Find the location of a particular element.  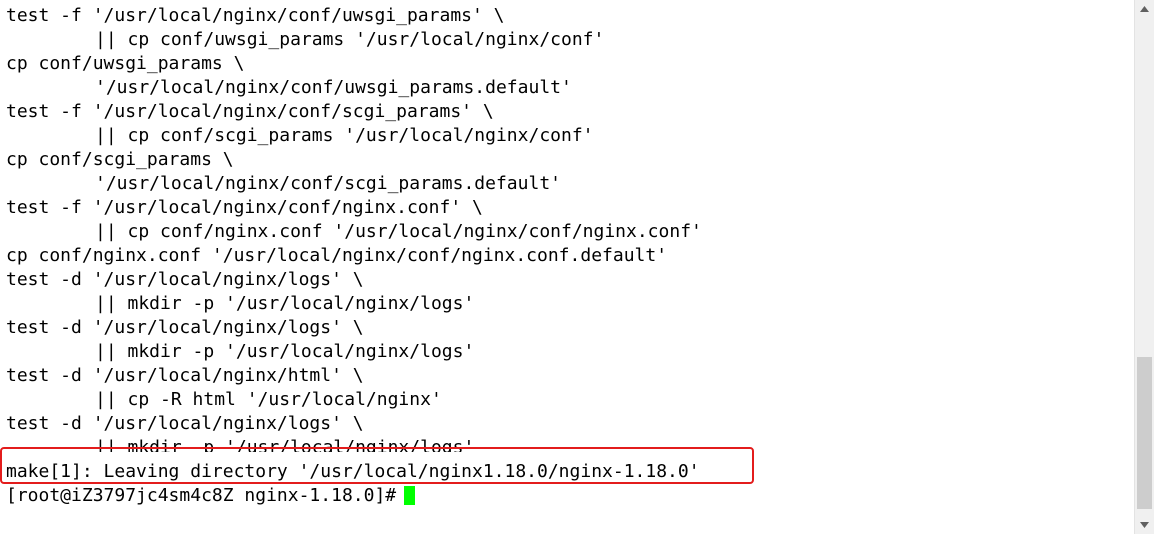

triangle-up-icon is located at coordinates (1144, 9).